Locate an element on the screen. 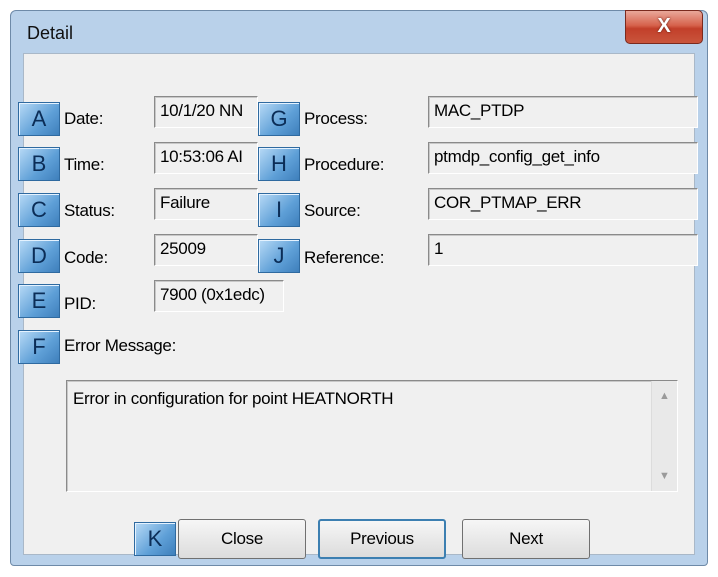 The height and width of the screenshot is (577, 718). badge-d: D is located at coordinates (39, 256).